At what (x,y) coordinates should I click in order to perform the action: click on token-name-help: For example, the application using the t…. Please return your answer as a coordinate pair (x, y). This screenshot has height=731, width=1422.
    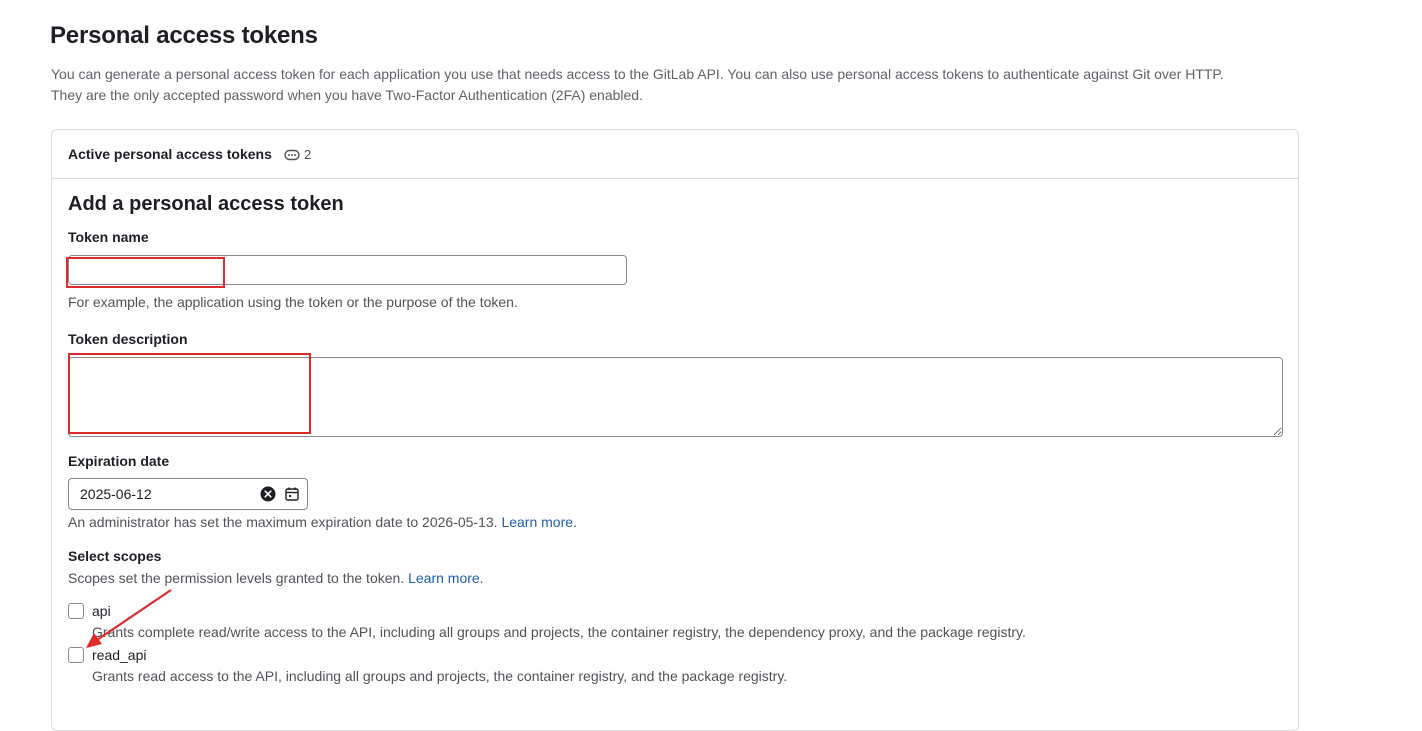
    Looking at the image, I should click on (293, 302).